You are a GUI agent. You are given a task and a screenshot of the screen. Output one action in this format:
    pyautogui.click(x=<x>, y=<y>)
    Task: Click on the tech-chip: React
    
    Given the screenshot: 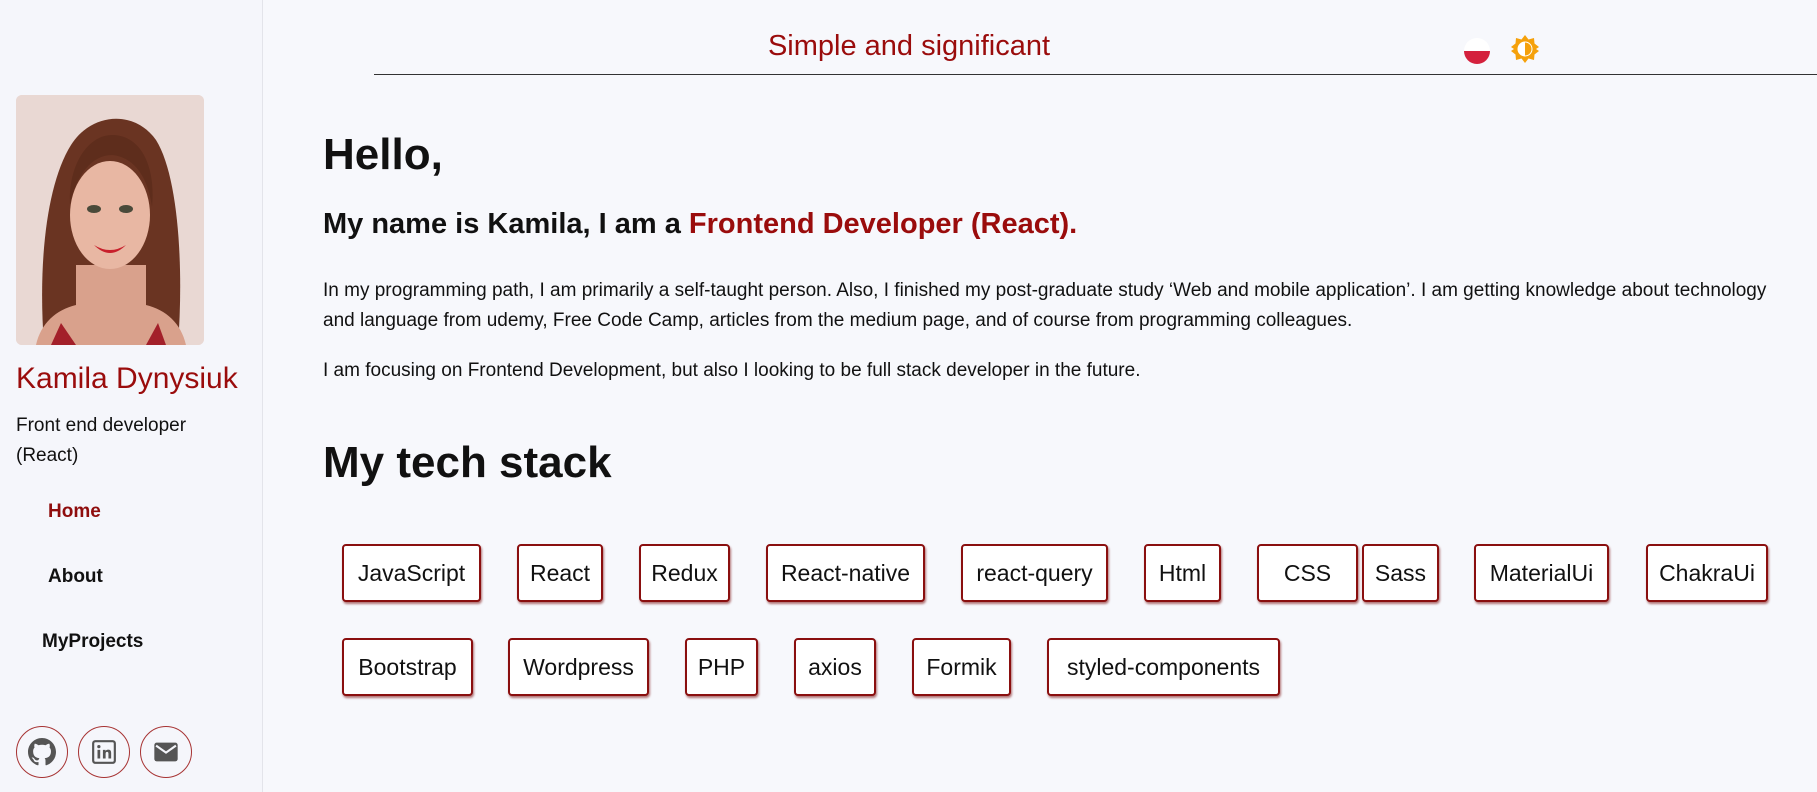 What is the action you would take?
    pyautogui.click(x=560, y=573)
    